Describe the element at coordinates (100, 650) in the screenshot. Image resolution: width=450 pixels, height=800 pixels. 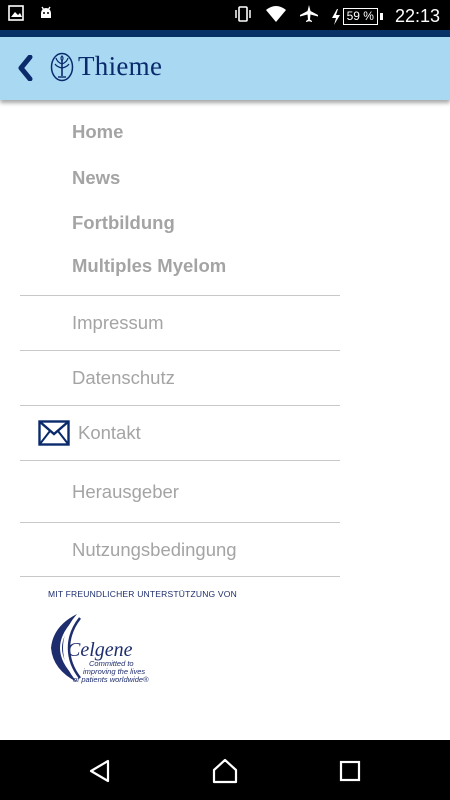
I see `sponsor-name: Celgene` at that location.